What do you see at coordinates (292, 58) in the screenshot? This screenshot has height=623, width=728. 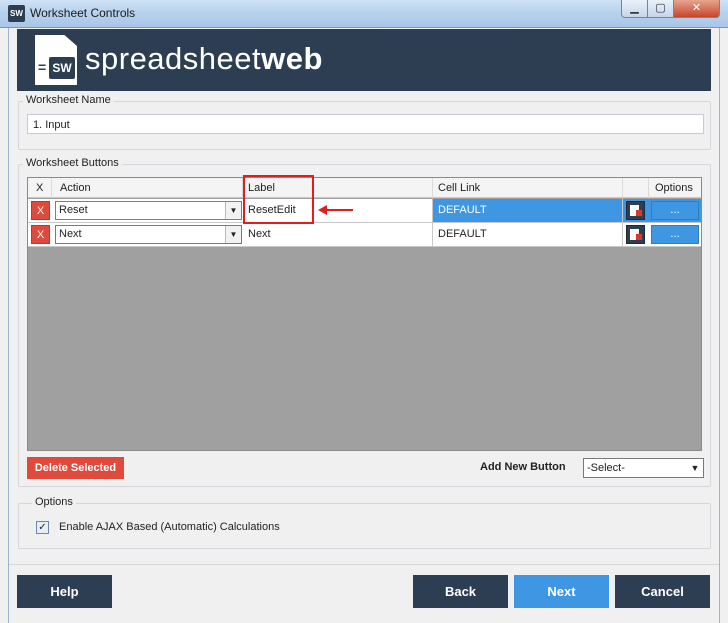 I see `logo-suffix: web` at bounding box center [292, 58].